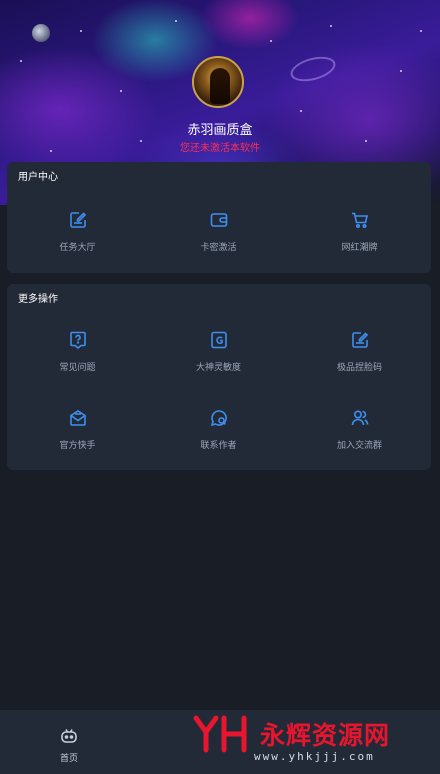 The height and width of the screenshot is (774, 440). Describe the element at coordinates (314, 756) in the screenshot. I see `watermark-url: www.yhkjjj.com` at that location.